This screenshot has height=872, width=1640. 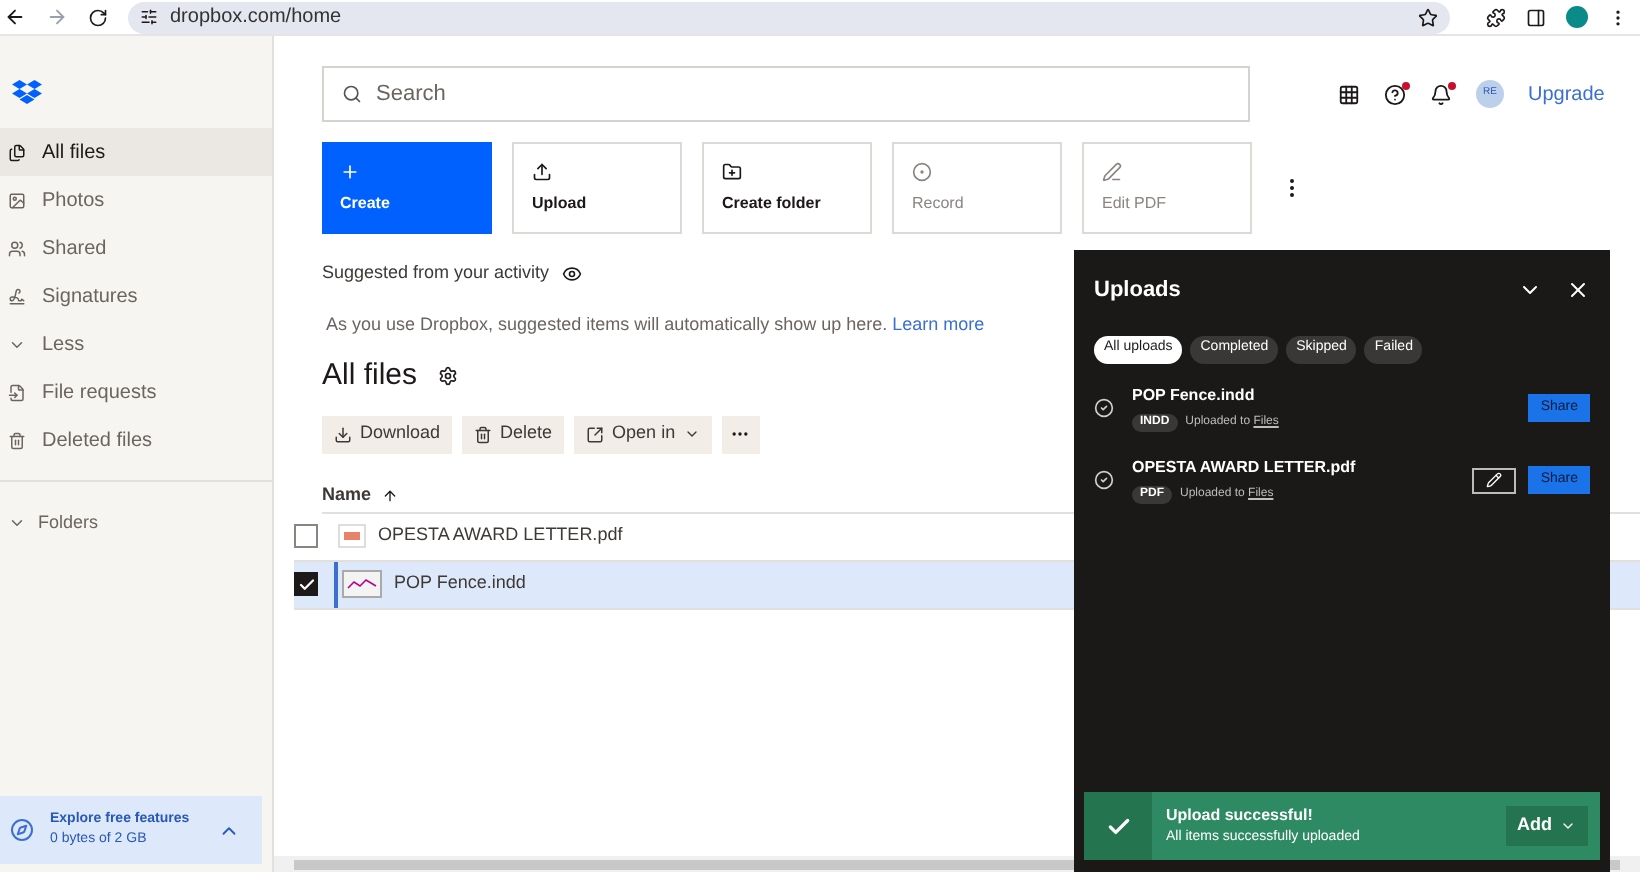 I want to click on edit-button, so click(x=1494, y=480).